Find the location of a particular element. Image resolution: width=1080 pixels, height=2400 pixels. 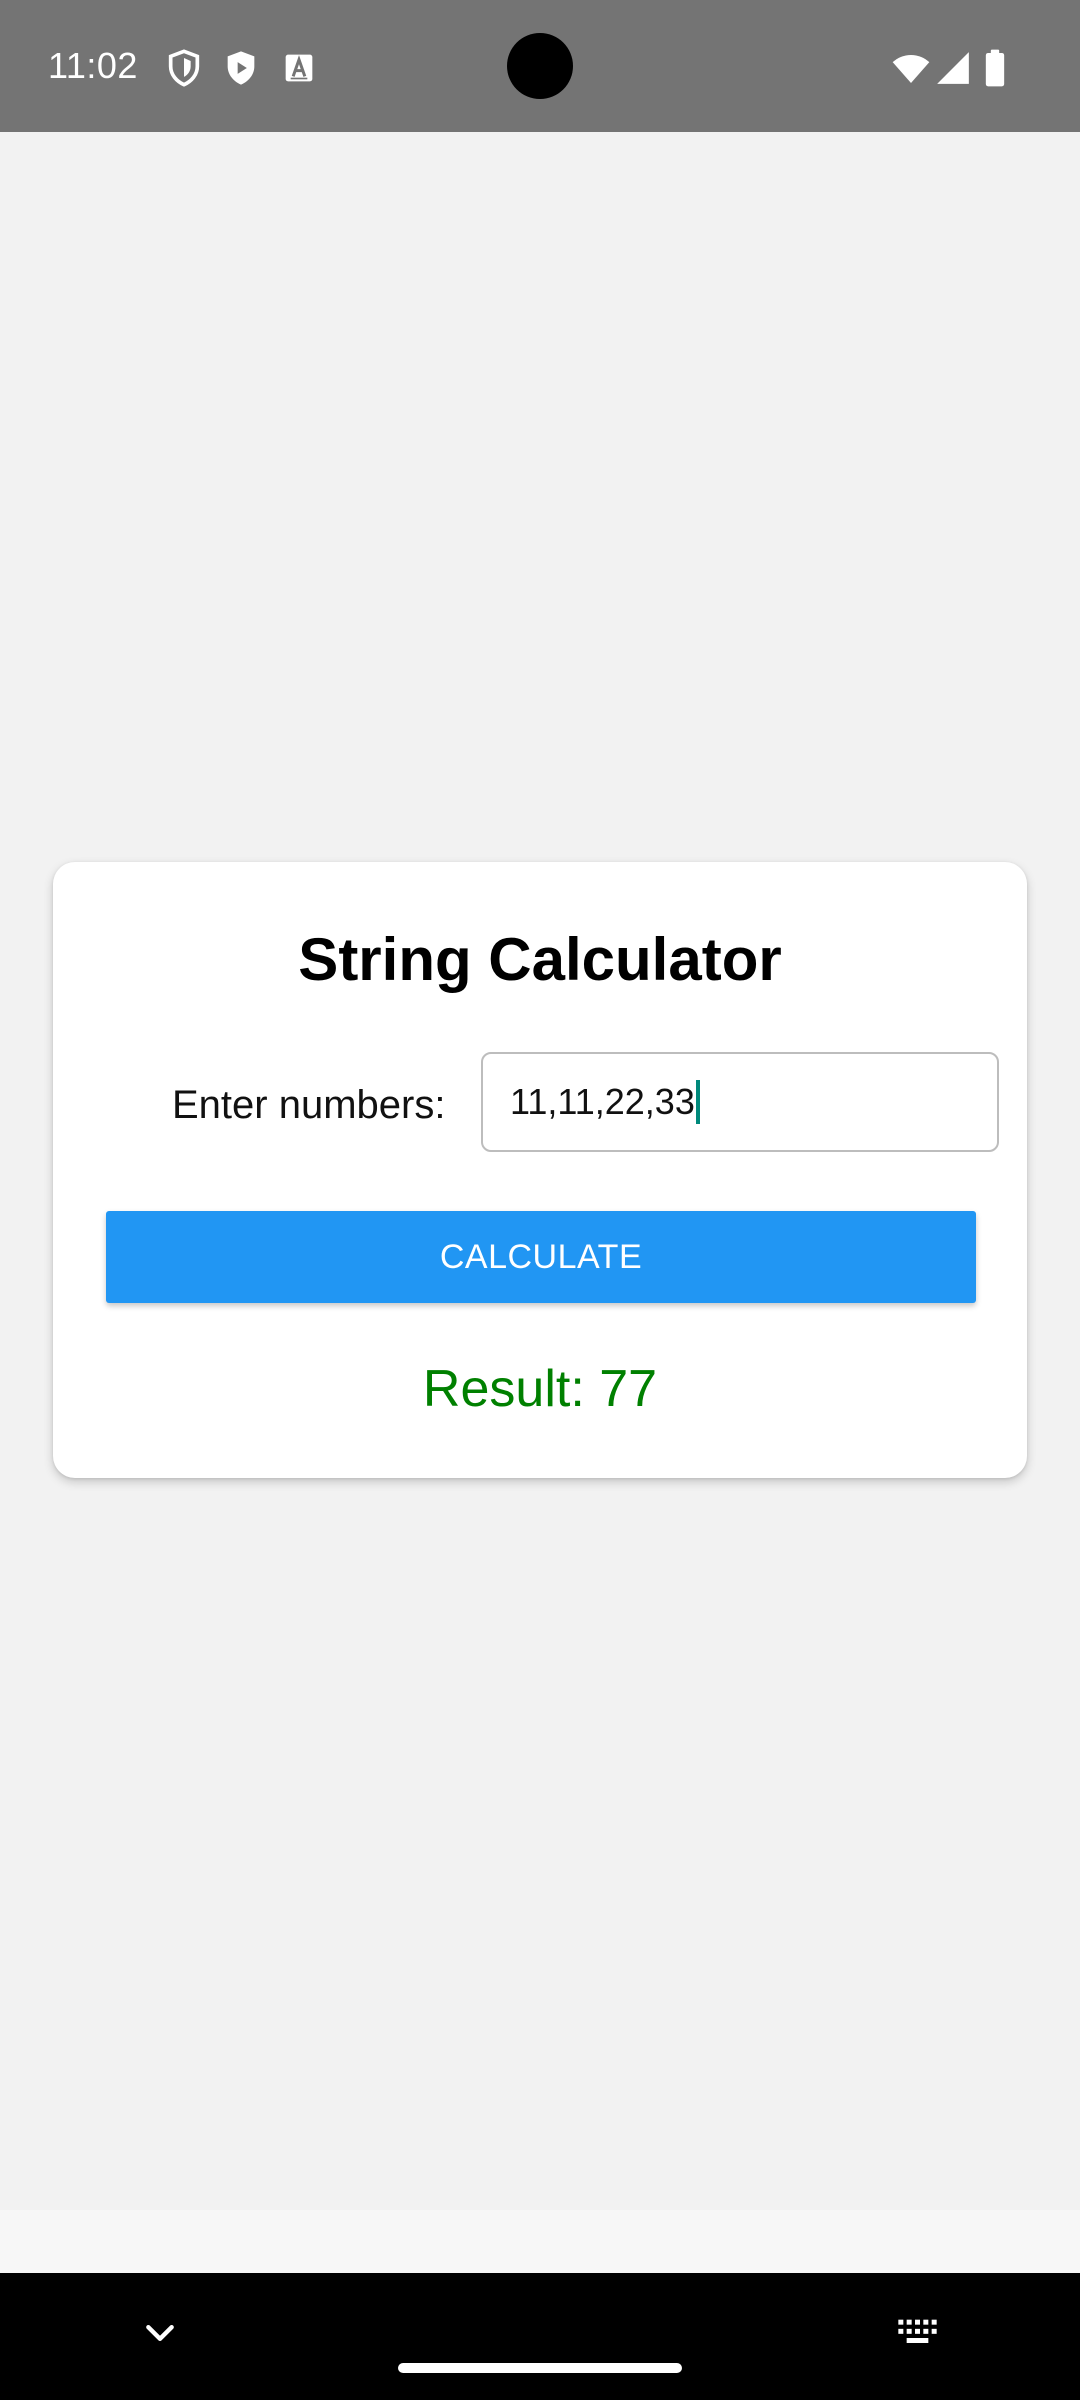

numbers-input-text: 11,11,22,33 is located at coordinates (602, 1101).